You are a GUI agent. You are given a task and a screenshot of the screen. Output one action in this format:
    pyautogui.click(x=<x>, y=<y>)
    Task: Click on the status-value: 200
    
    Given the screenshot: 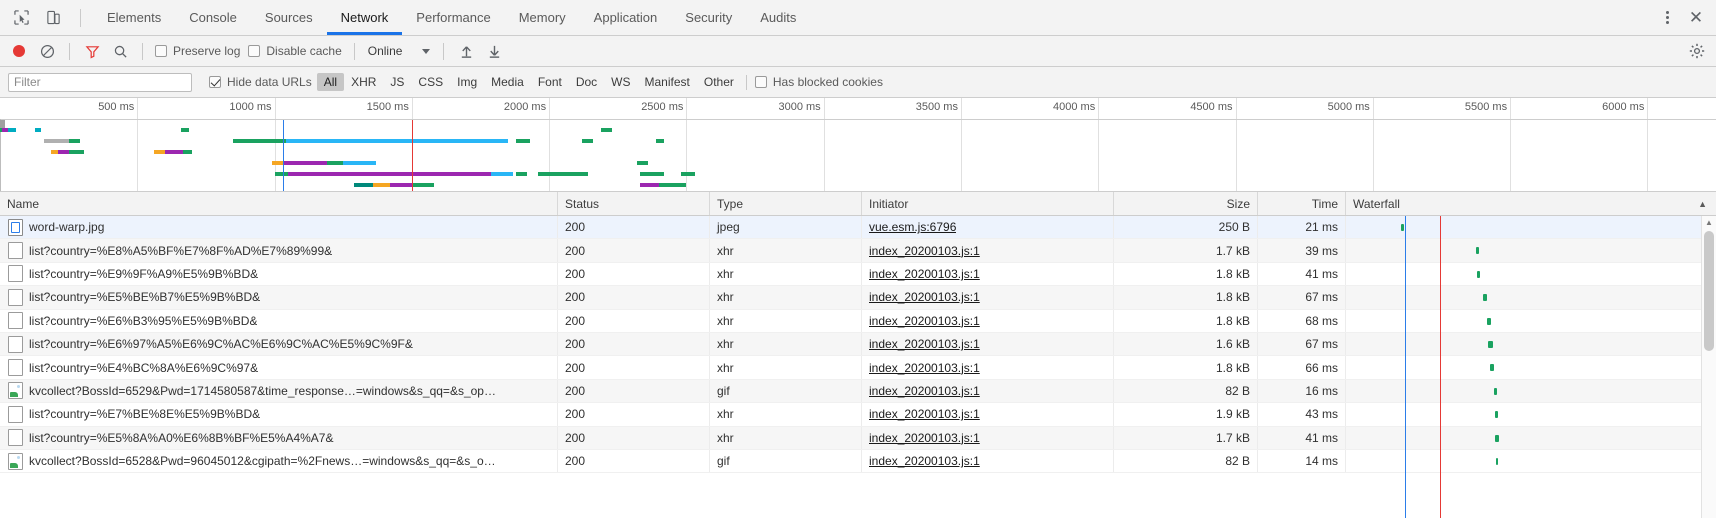 What is the action you would take?
    pyautogui.click(x=575, y=227)
    